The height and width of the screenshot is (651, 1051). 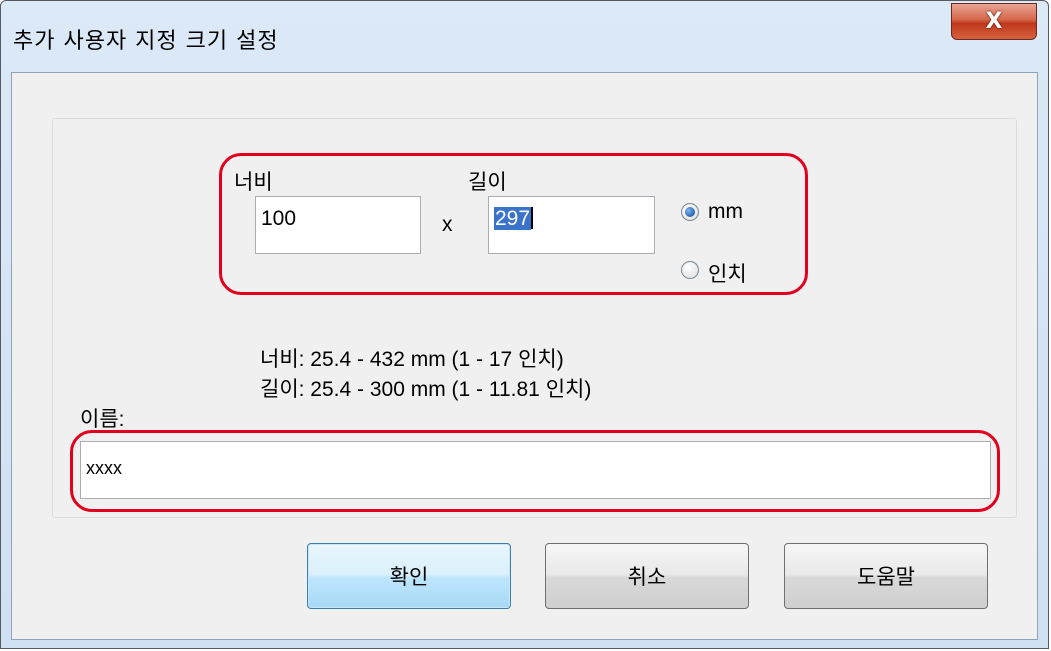 I want to click on help-button: 도움말, so click(x=886, y=576).